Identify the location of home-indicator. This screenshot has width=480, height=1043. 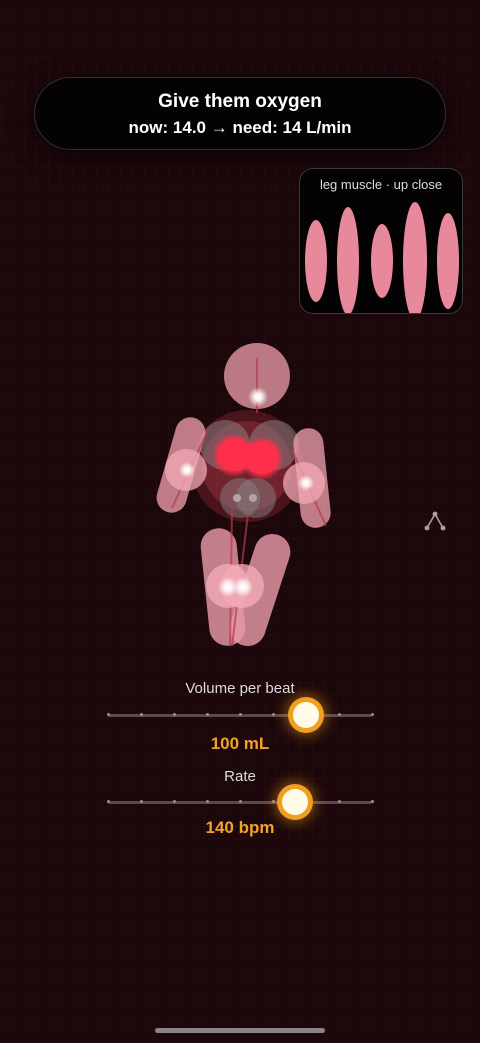
(240, 1030).